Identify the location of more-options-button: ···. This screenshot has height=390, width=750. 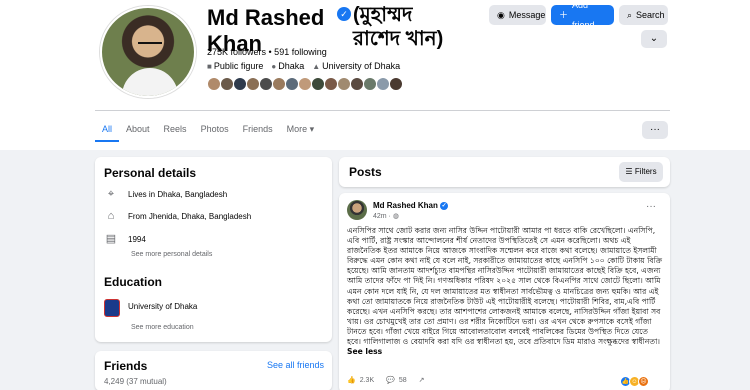
(655, 130).